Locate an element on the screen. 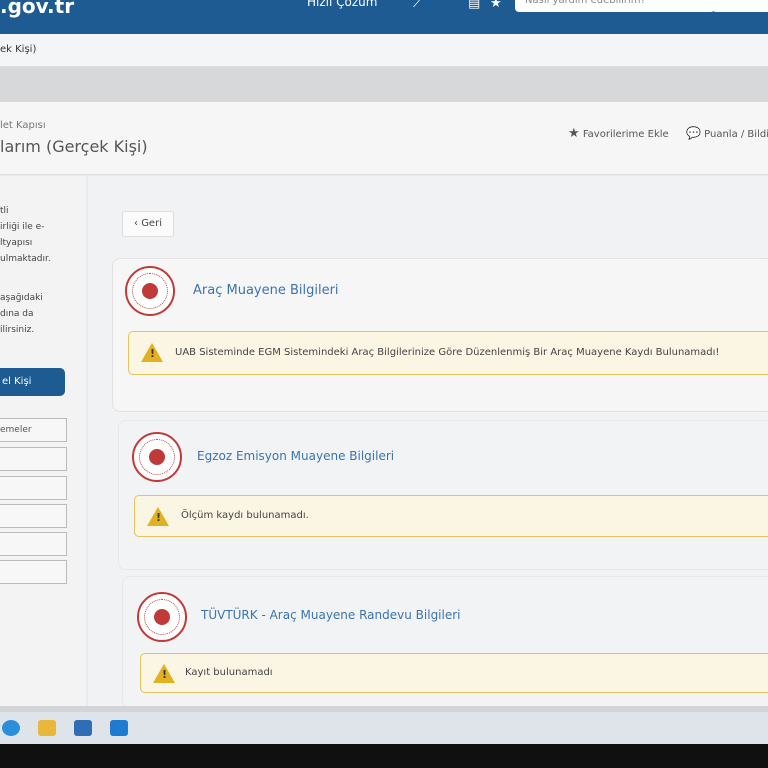 This screenshot has height=768, width=768. back-label: Geri is located at coordinates (151, 223).